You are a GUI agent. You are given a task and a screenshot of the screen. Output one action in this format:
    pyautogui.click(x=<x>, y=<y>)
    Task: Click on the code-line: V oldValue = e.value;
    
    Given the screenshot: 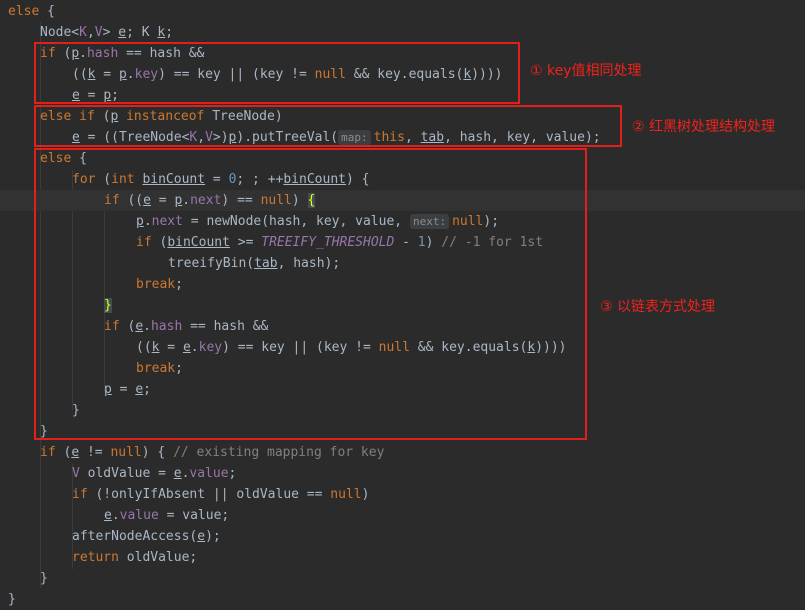 What is the action you would take?
    pyautogui.click(x=438, y=473)
    